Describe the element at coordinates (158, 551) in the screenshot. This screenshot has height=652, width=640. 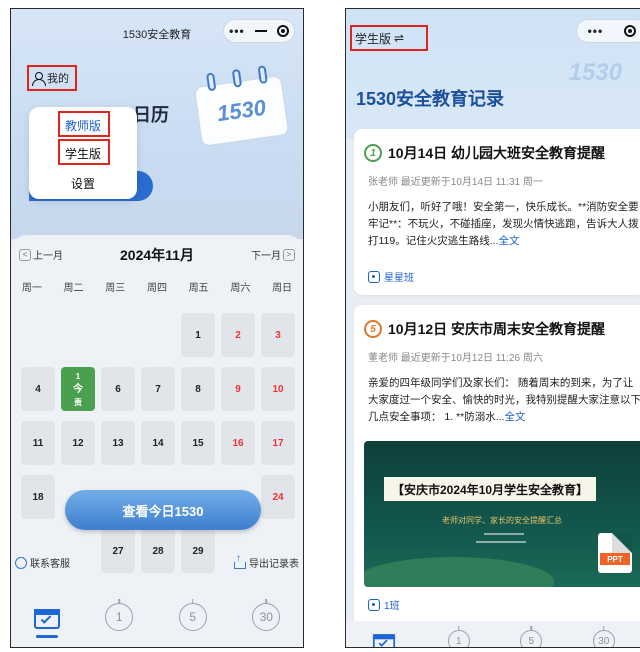
I see `calendar-day: 28` at that location.